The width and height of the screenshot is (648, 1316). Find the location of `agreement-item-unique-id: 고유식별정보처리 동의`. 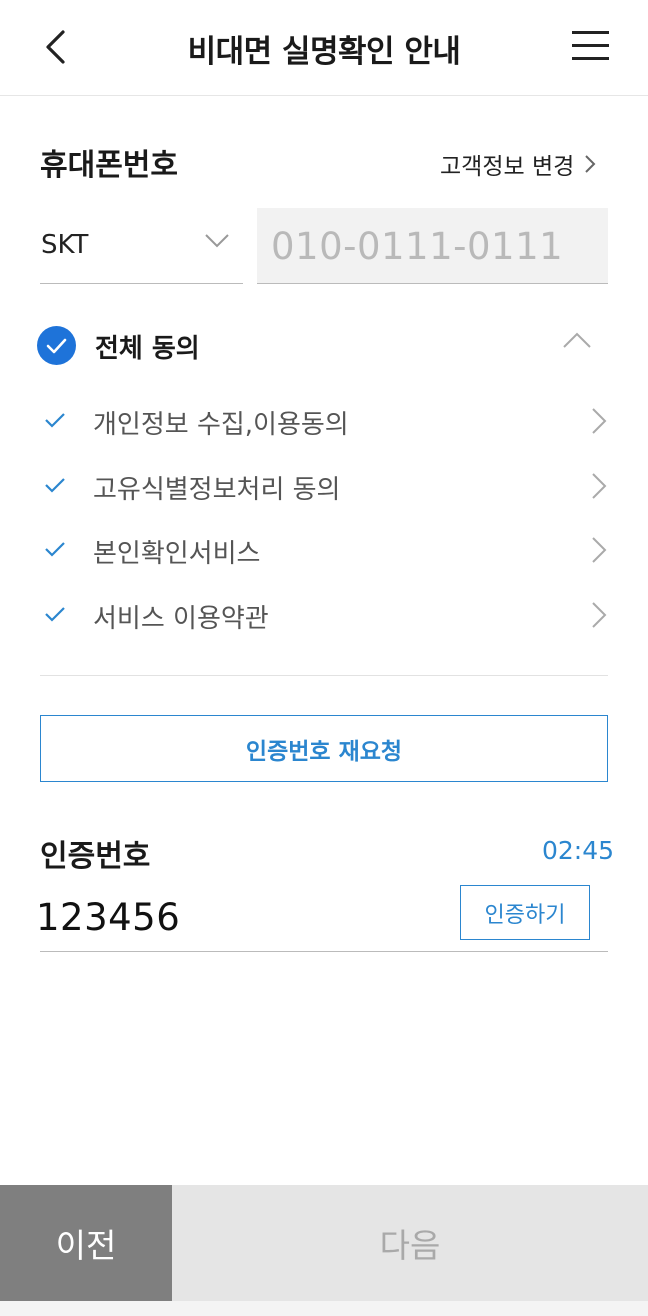

agreement-item-unique-id: 고유식별정보처리 동의 is located at coordinates (324, 487).